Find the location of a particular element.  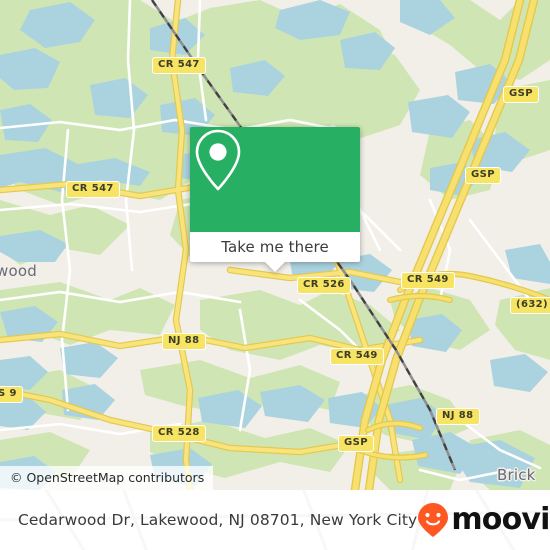

popup-pointer-tail is located at coordinates (275, 266).